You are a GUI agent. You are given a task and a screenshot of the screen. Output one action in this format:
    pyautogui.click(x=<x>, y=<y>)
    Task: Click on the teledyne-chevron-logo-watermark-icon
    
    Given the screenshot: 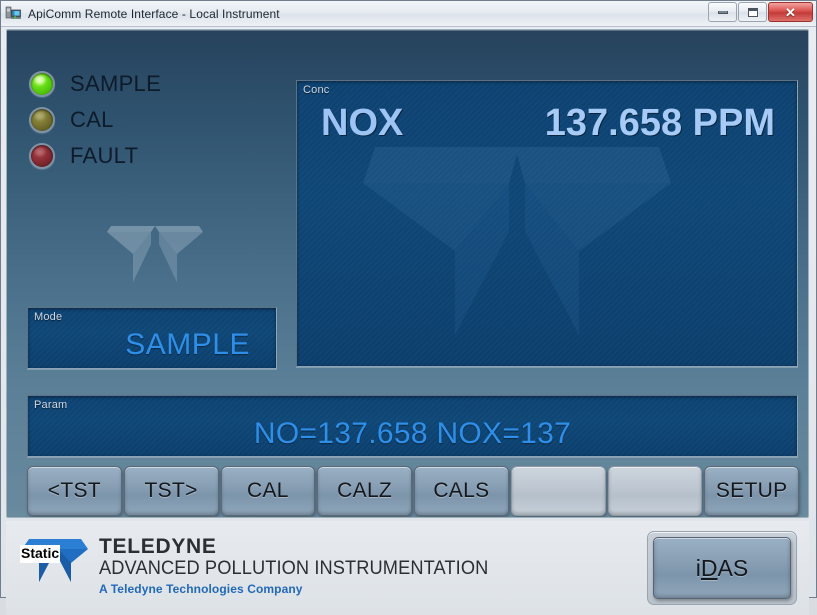 What is the action you would take?
    pyautogui.click(x=155, y=249)
    